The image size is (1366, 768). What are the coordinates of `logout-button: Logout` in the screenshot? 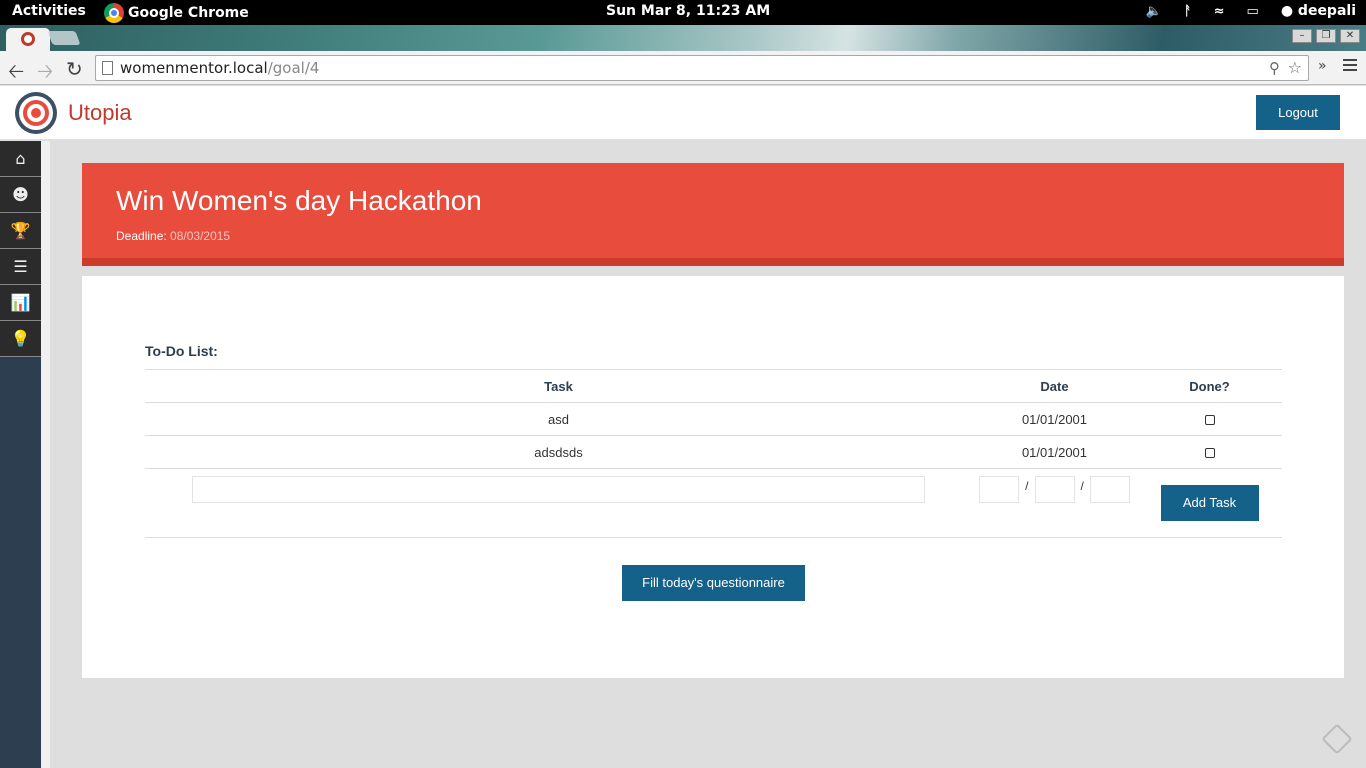 It's located at (1298, 112).